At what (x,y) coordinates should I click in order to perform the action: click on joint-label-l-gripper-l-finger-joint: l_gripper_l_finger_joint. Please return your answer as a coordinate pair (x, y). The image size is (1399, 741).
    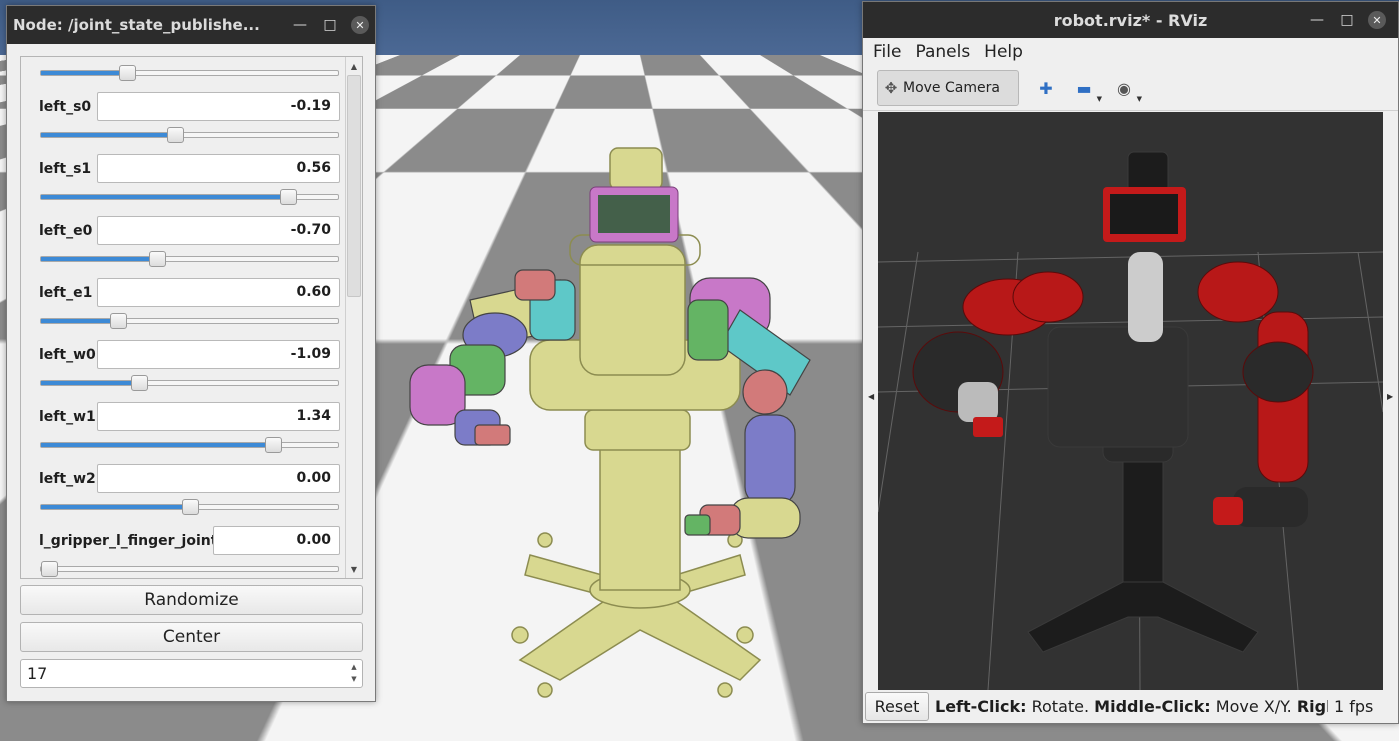
    Looking at the image, I should click on (128, 541).